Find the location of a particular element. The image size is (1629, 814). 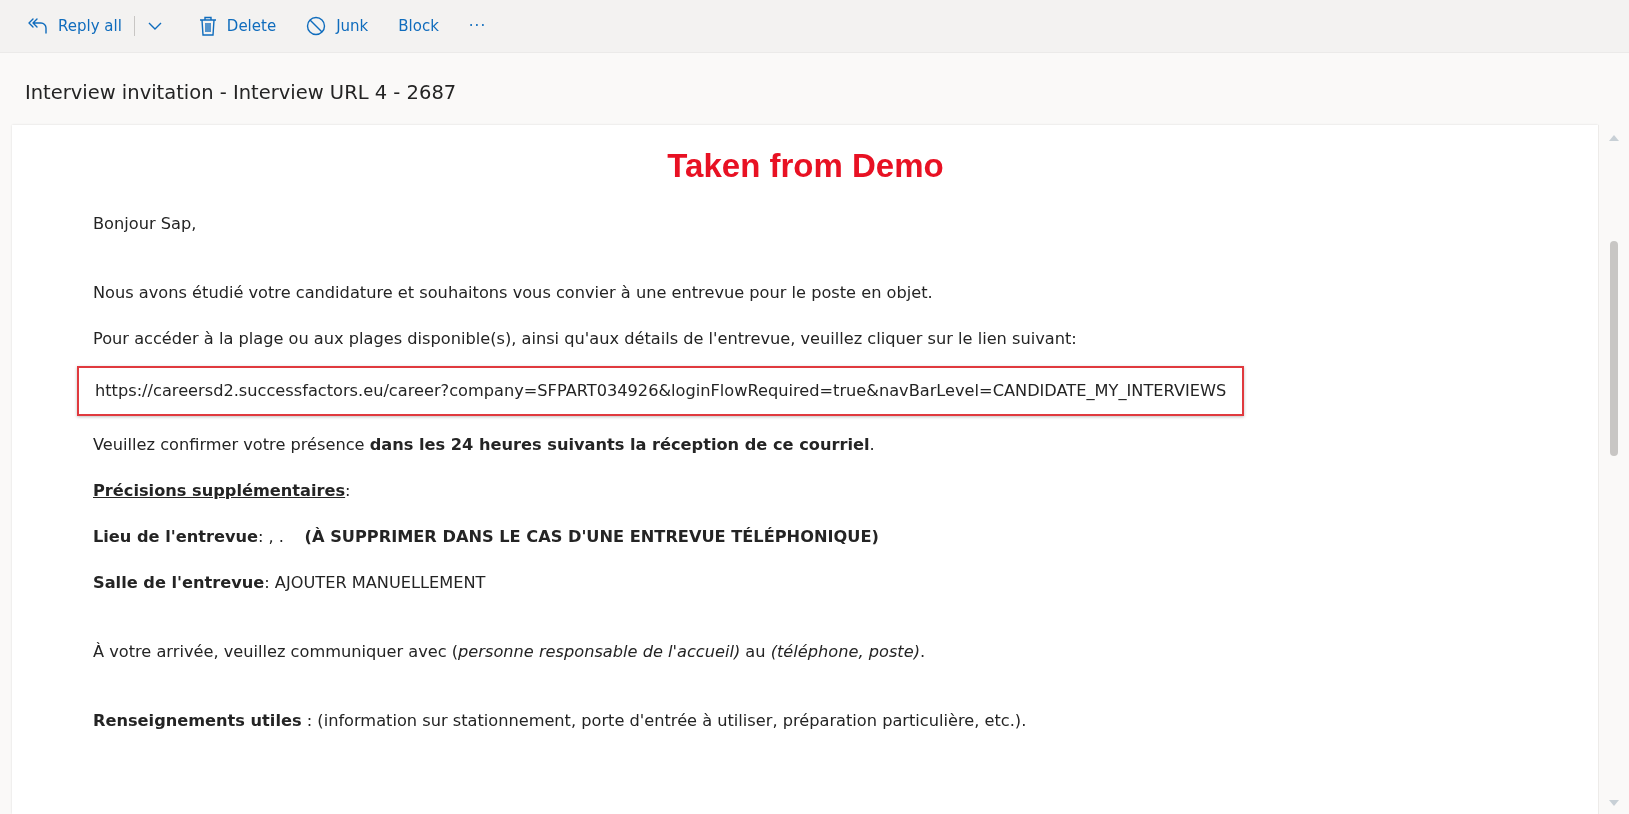

paragraph: Nous avons étudié votre candidature et souhaitons vous convier à une entrevue pour le poste en objet. is located at coordinates (513, 293).